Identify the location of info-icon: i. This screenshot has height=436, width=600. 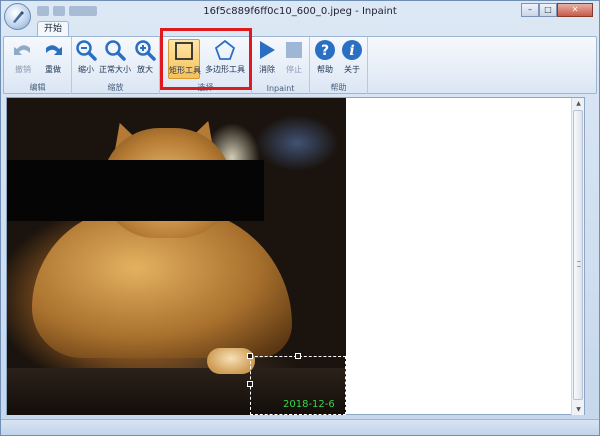
(352, 50).